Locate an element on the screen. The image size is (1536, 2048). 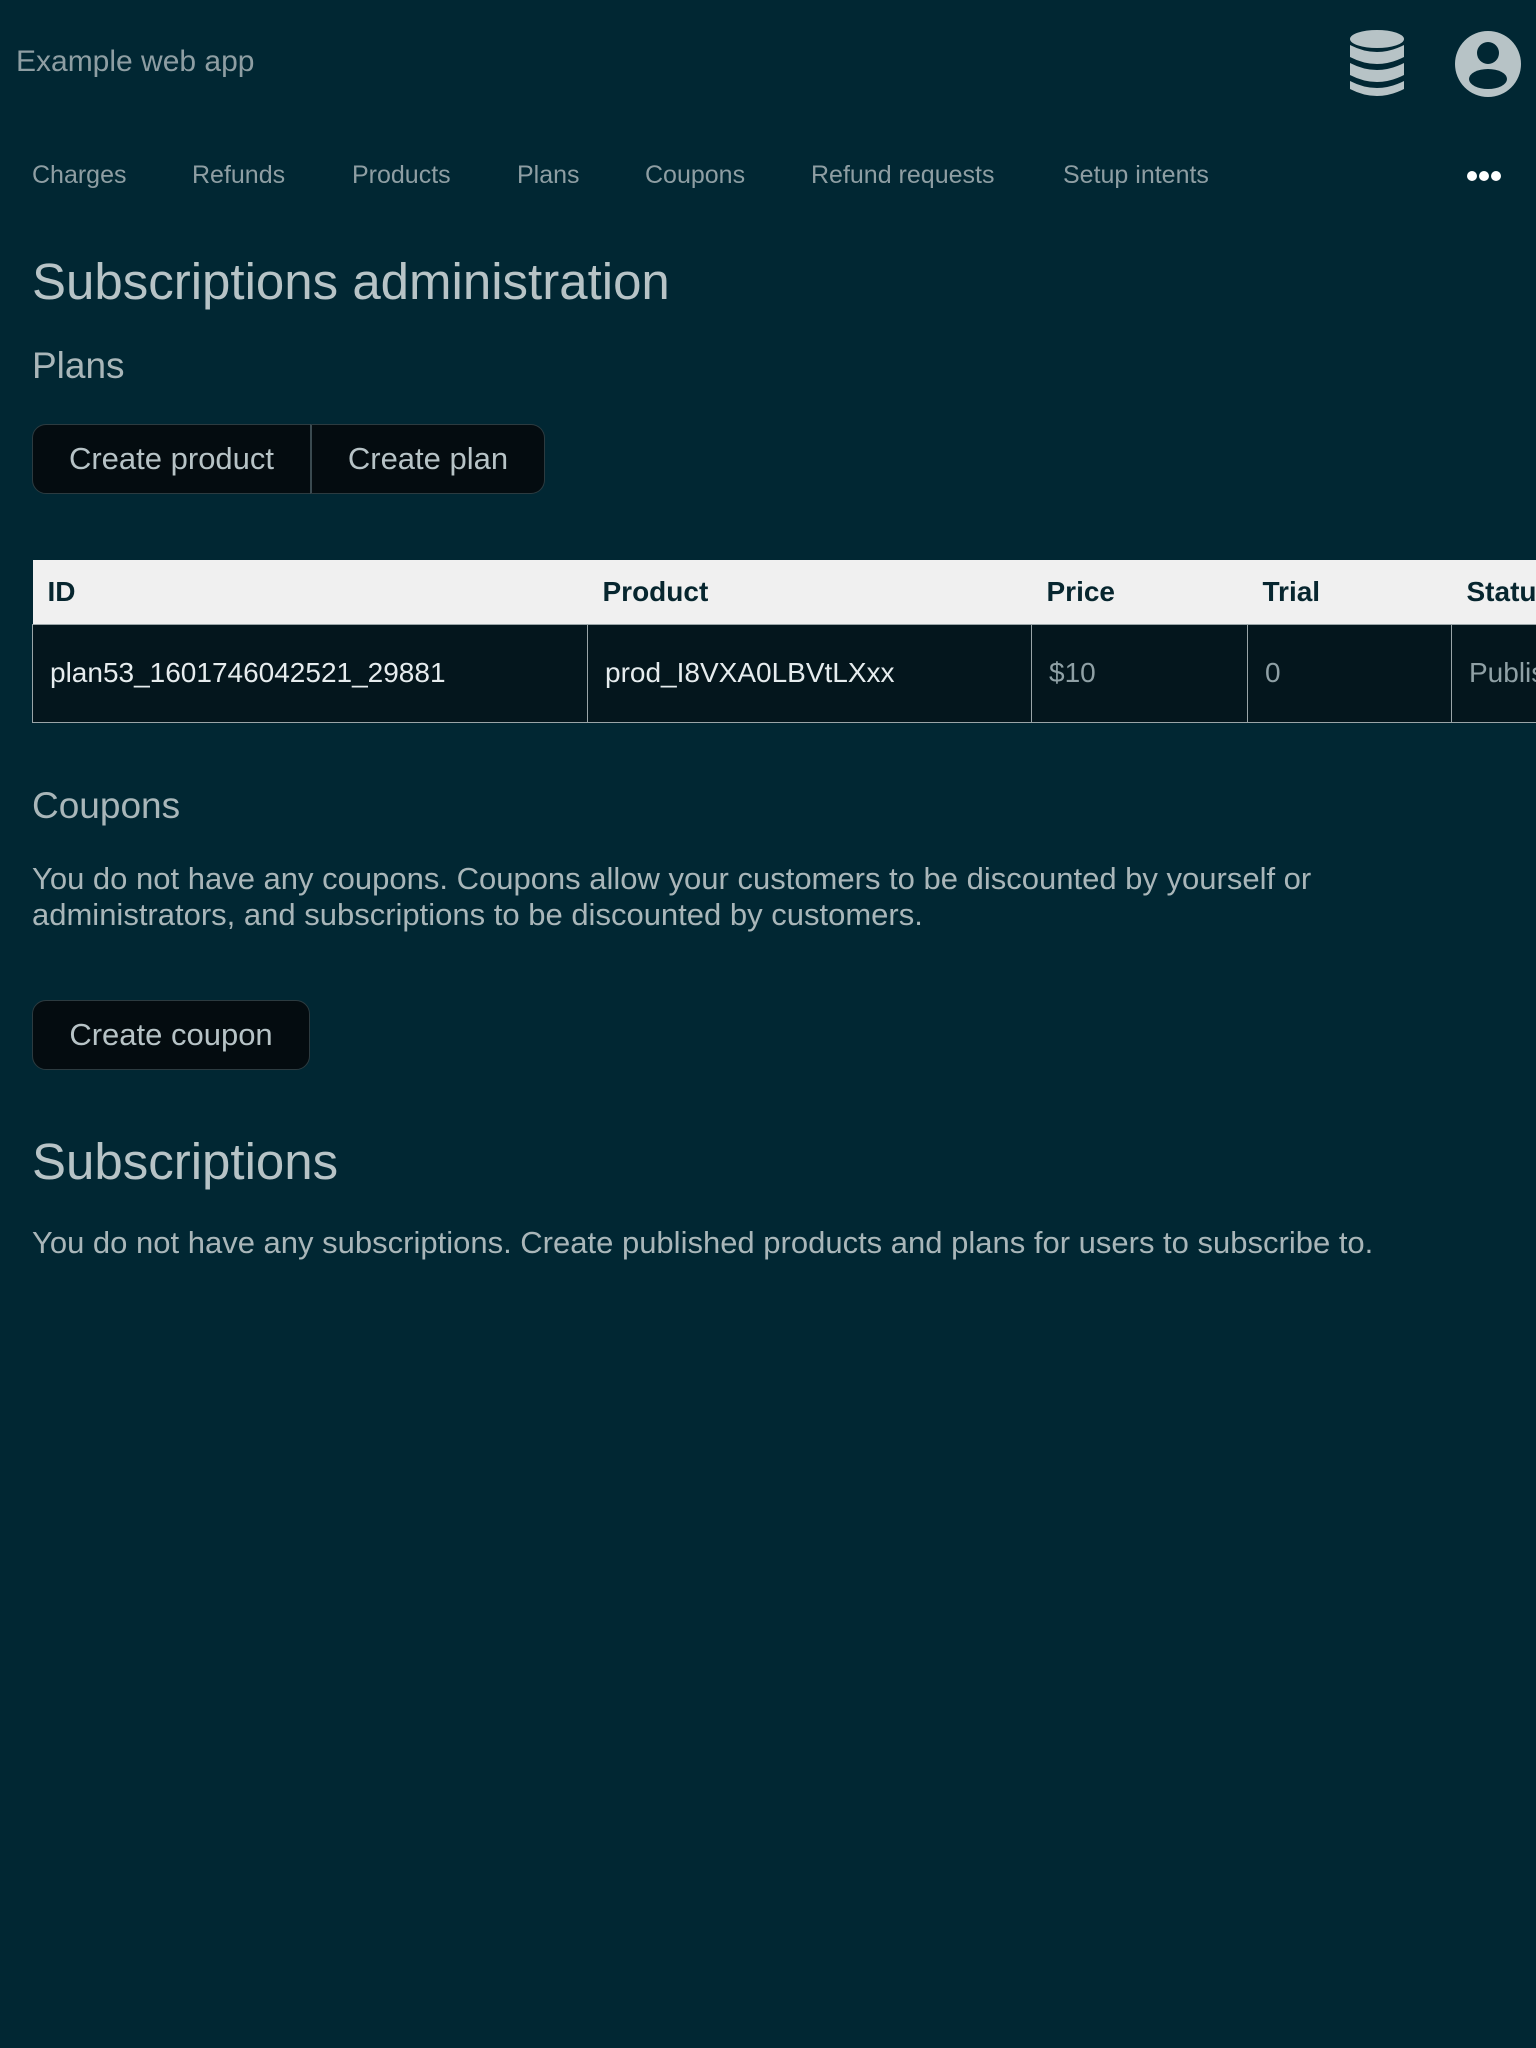
column-header-product: Product is located at coordinates (809, 592).